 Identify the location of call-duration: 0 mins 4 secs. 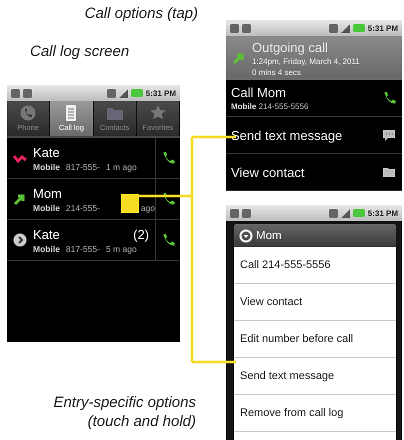
(277, 72).